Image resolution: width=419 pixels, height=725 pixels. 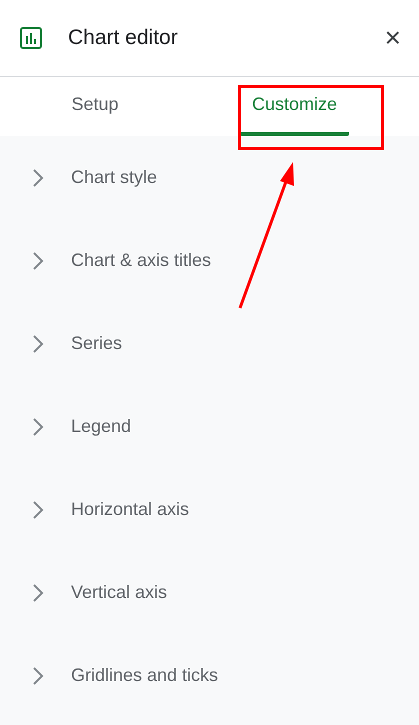 What do you see at coordinates (141, 260) in the screenshot?
I see `section-title: Chart & axis titles` at bounding box center [141, 260].